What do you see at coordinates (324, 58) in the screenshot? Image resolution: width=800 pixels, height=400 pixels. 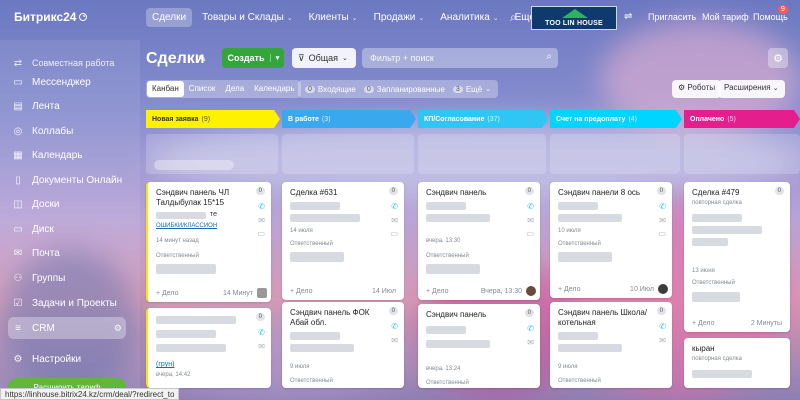 I see `filter-preset-select: ⊽ Общая ⌄` at bounding box center [324, 58].